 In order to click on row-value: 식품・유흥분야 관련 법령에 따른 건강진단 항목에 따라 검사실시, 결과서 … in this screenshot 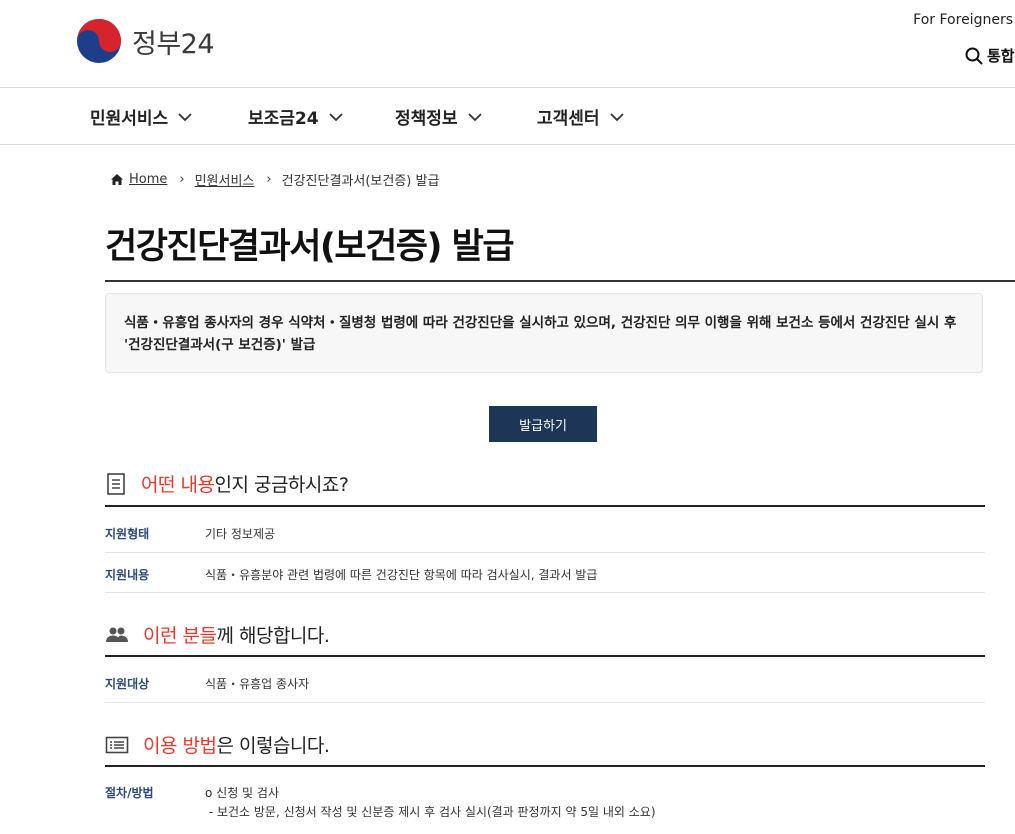, I will do `click(401, 575)`.